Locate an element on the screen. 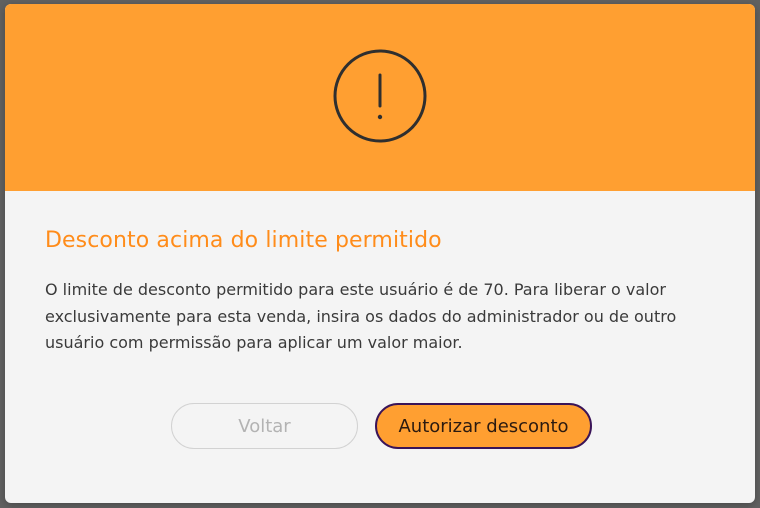  authorize-discount-button: Autorizar desconto is located at coordinates (483, 426).